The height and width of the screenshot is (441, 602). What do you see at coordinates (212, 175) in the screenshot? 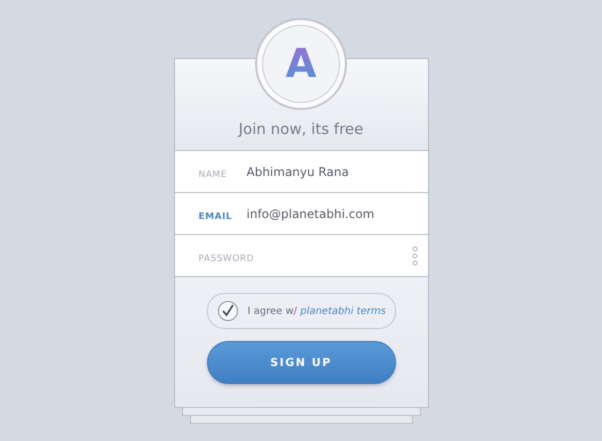
I see `field-label: NAME` at bounding box center [212, 175].